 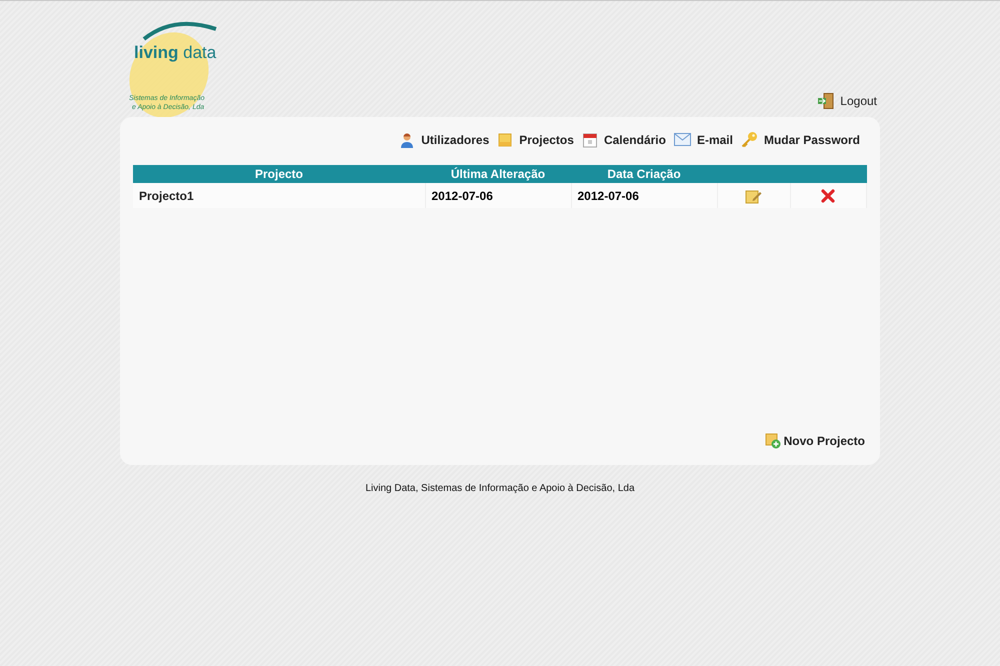 What do you see at coordinates (175, 53) in the screenshot?
I see `logo-wordmark: living data` at bounding box center [175, 53].